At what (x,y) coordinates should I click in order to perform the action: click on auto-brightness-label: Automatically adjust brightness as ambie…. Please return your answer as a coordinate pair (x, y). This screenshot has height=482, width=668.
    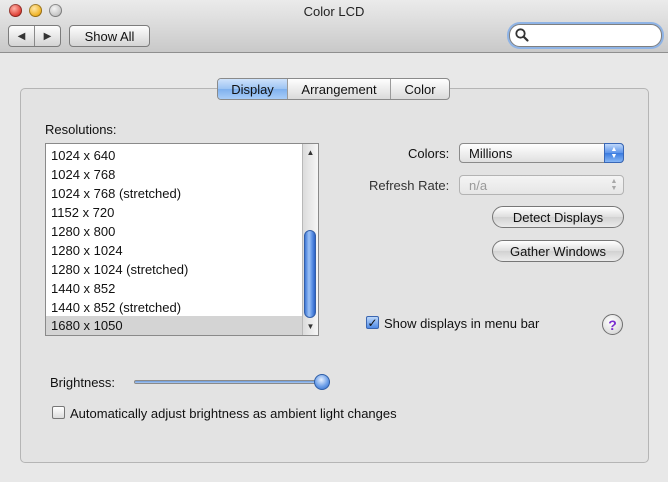
    Looking at the image, I should click on (233, 413).